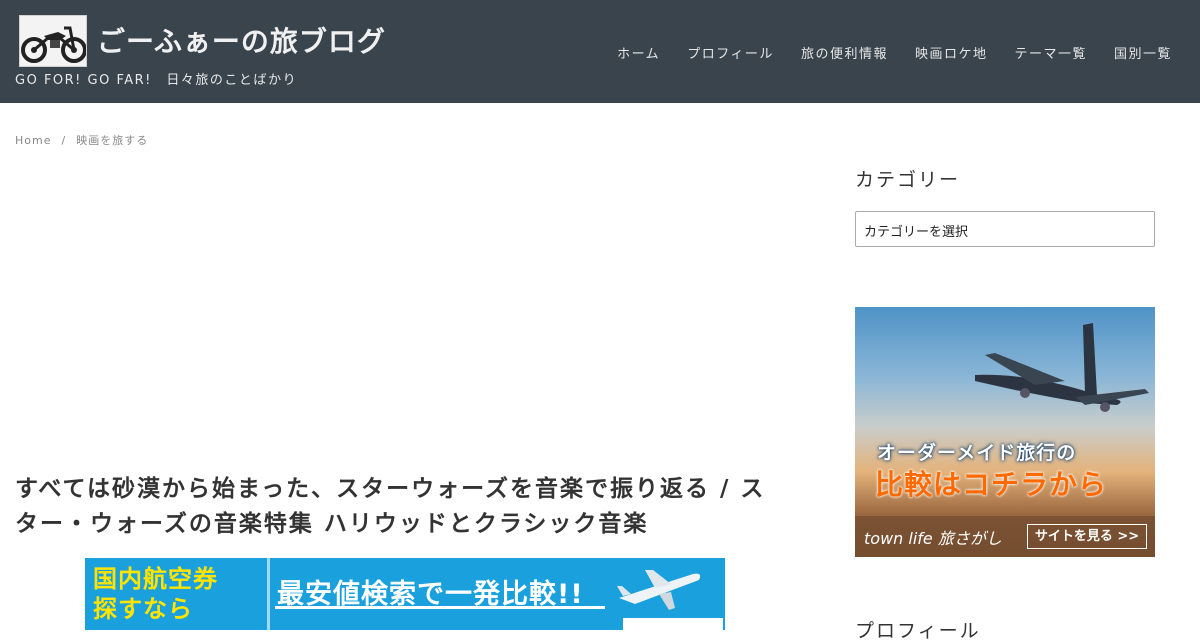 The width and height of the screenshot is (1200, 643). What do you see at coordinates (241, 40) in the screenshot?
I see `site-title: ごーふぁーの旅ブログ` at bounding box center [241, 40].